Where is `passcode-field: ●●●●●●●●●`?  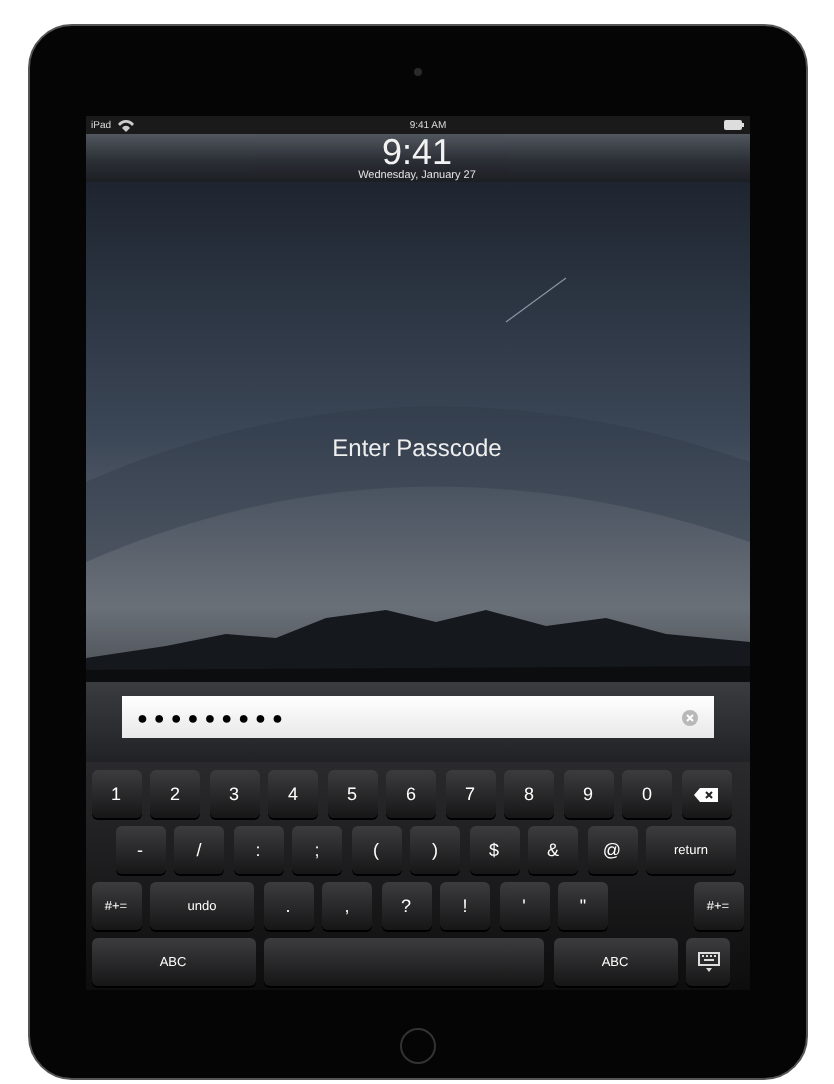 passcode-field: ●●●●●●●●● is located at coordinates (417, 717).